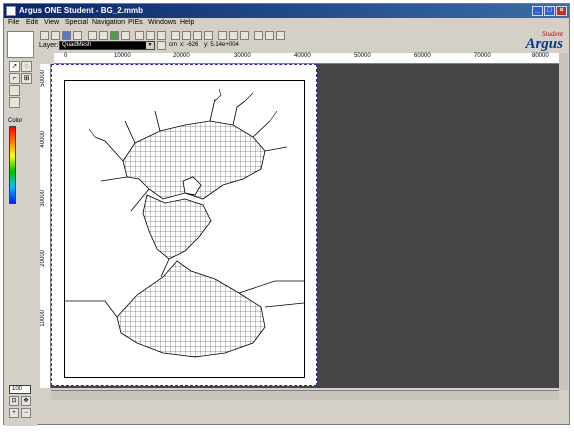  Describe the element at coordinates (13, 22) in the screenshot. I see `menu-file: File` at that location.